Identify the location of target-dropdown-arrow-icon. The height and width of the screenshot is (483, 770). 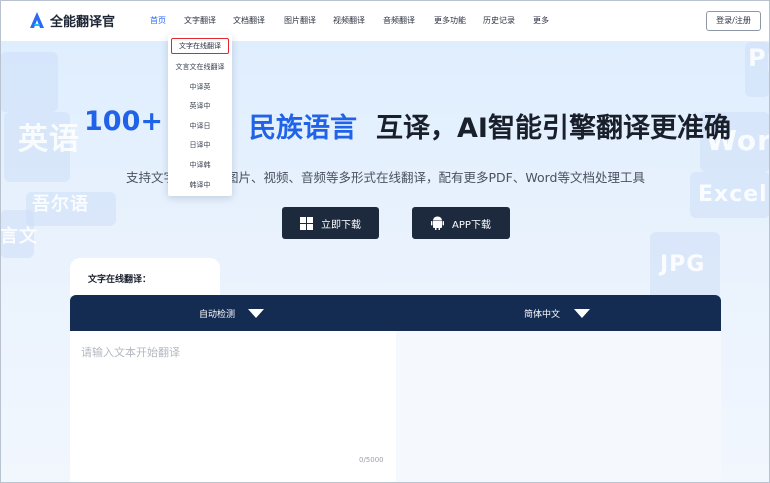
(582, 313).